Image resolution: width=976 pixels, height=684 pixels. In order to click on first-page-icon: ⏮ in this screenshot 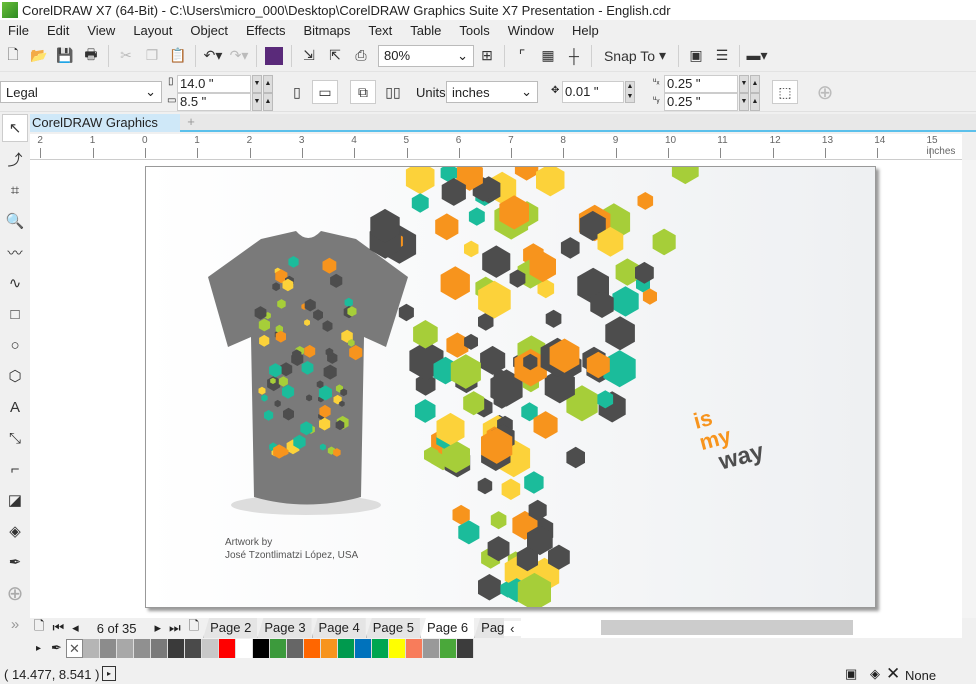, I will do `click(58, 628)`.